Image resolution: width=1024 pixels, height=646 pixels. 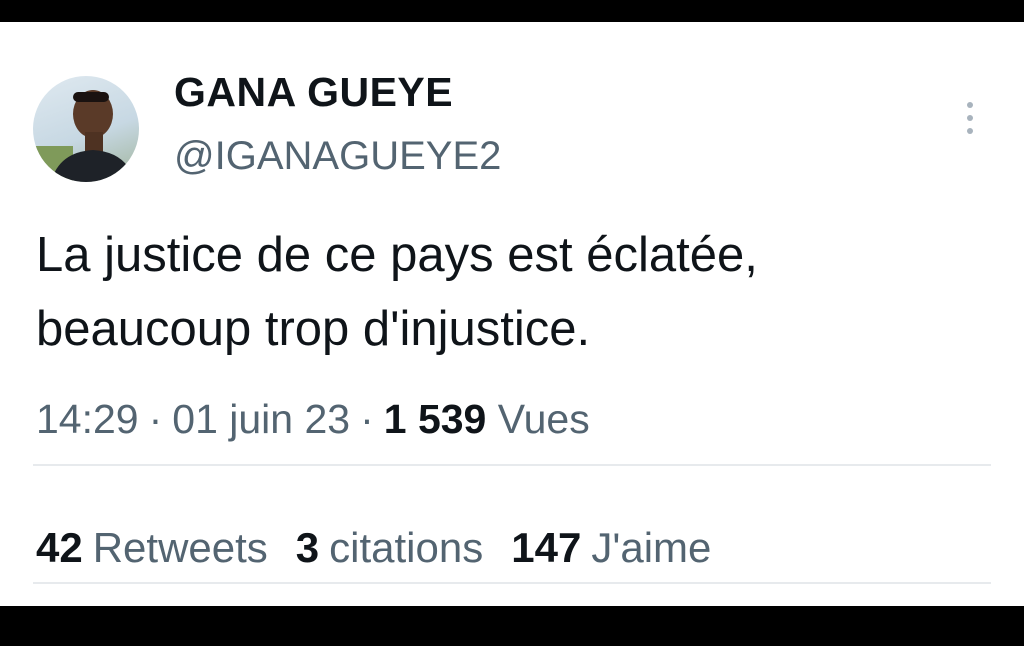 I want to click on quotes-stat: 3 citations, so click(x=389, y=548).